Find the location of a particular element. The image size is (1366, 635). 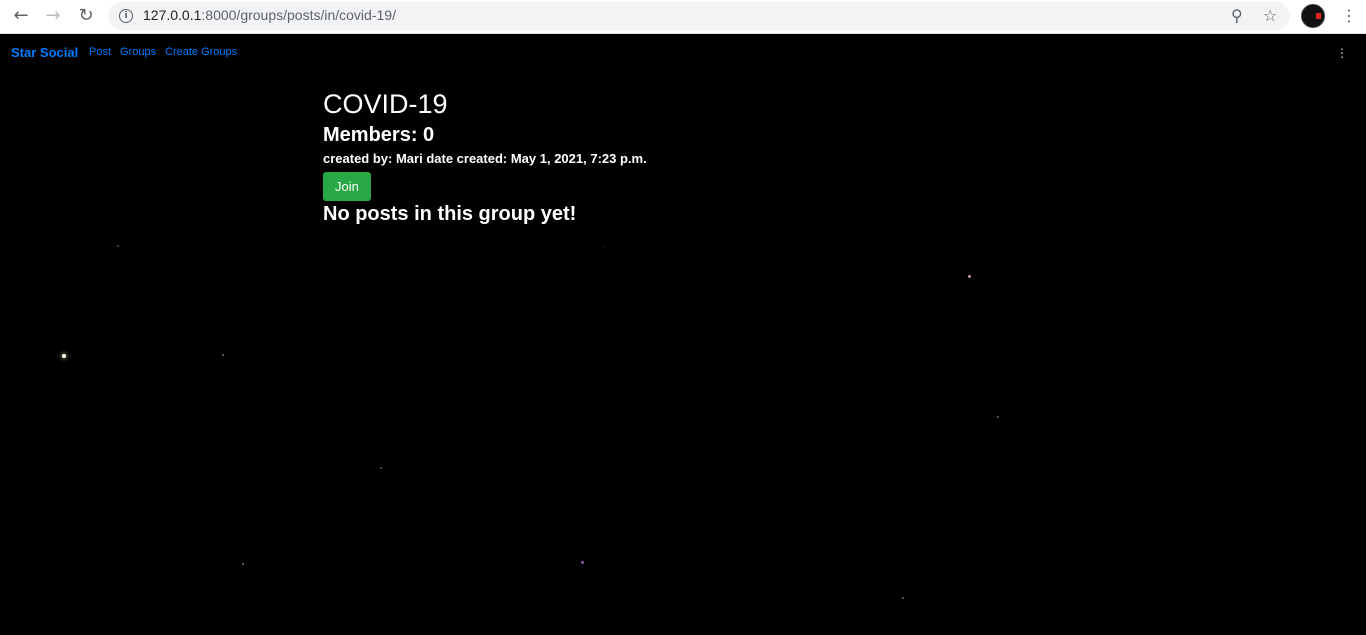

forward-arrow-icon: → is located at coordinates (53, 16).